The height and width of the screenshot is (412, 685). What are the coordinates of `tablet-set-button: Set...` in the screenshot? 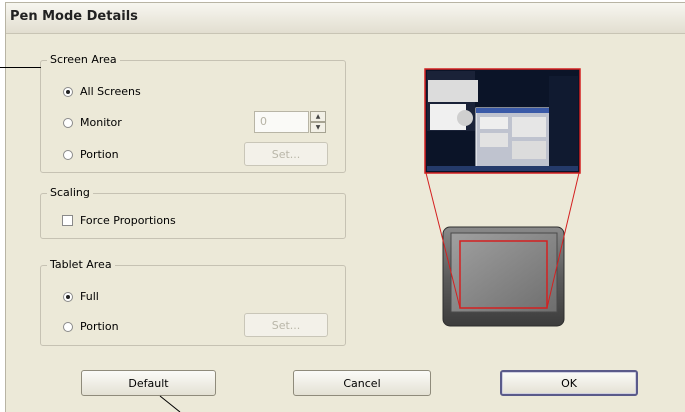 It's located at (286, 325).